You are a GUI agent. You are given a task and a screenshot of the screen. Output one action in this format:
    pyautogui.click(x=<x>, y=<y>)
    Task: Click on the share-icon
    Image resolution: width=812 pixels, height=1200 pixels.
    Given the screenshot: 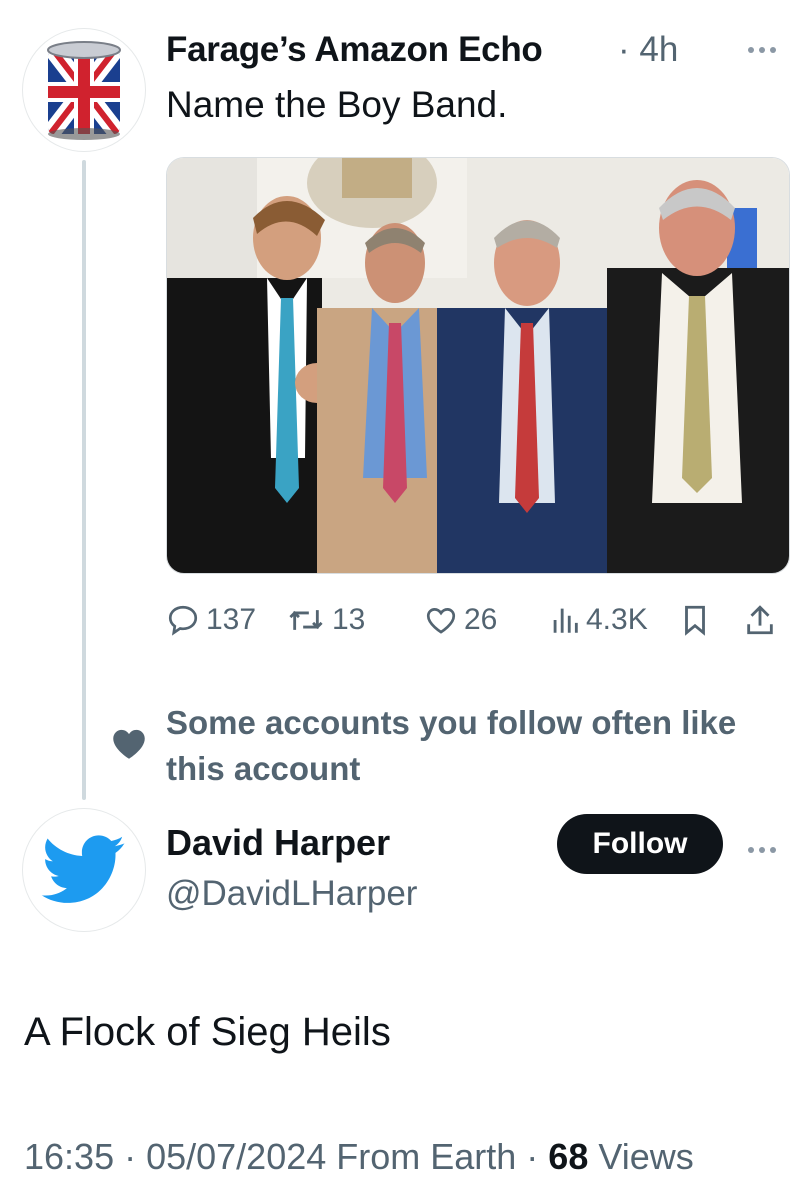 What is the action you would take?
    pyautogui.click(x=760, y=620)
    